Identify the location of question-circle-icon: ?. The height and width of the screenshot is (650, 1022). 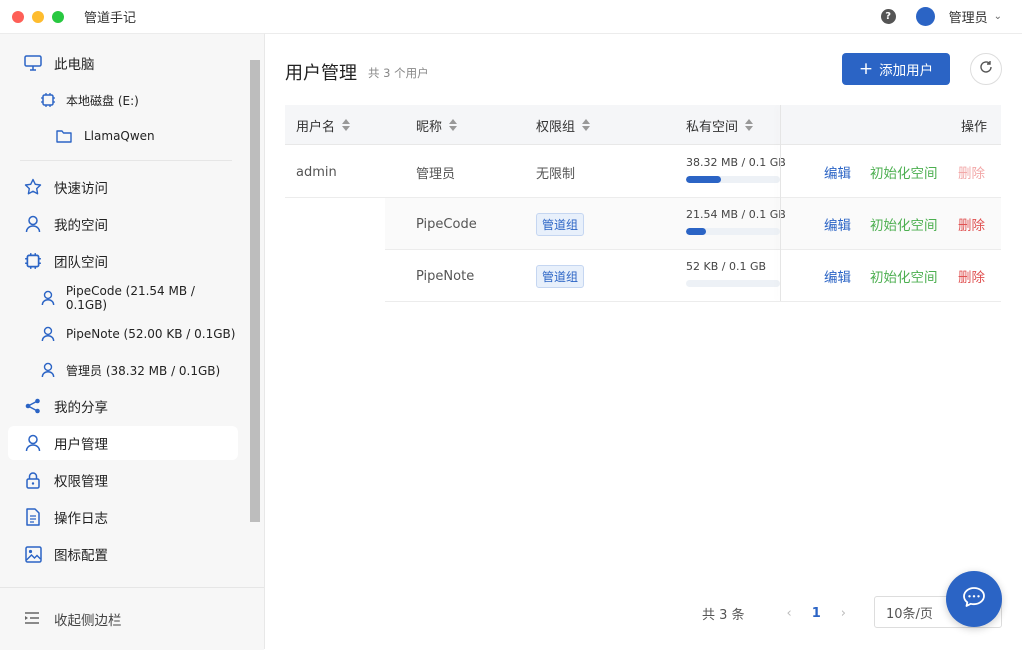
(888, 16).